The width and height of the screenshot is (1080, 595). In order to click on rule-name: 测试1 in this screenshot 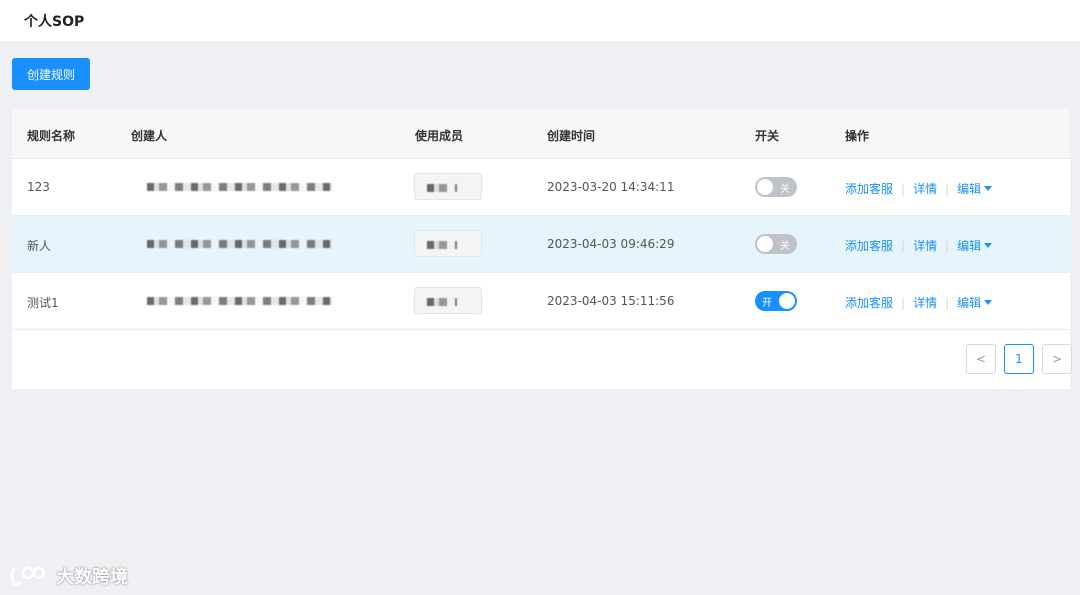, I will do `click(43, 303)`.